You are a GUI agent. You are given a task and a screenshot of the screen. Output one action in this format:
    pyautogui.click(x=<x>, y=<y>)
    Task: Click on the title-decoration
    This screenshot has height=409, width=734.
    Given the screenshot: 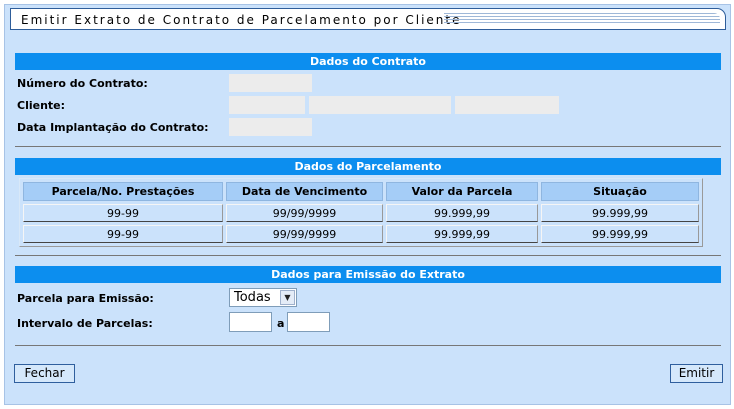 What is the action you would take?
    pyautogui.click(x=582, y=19)
    